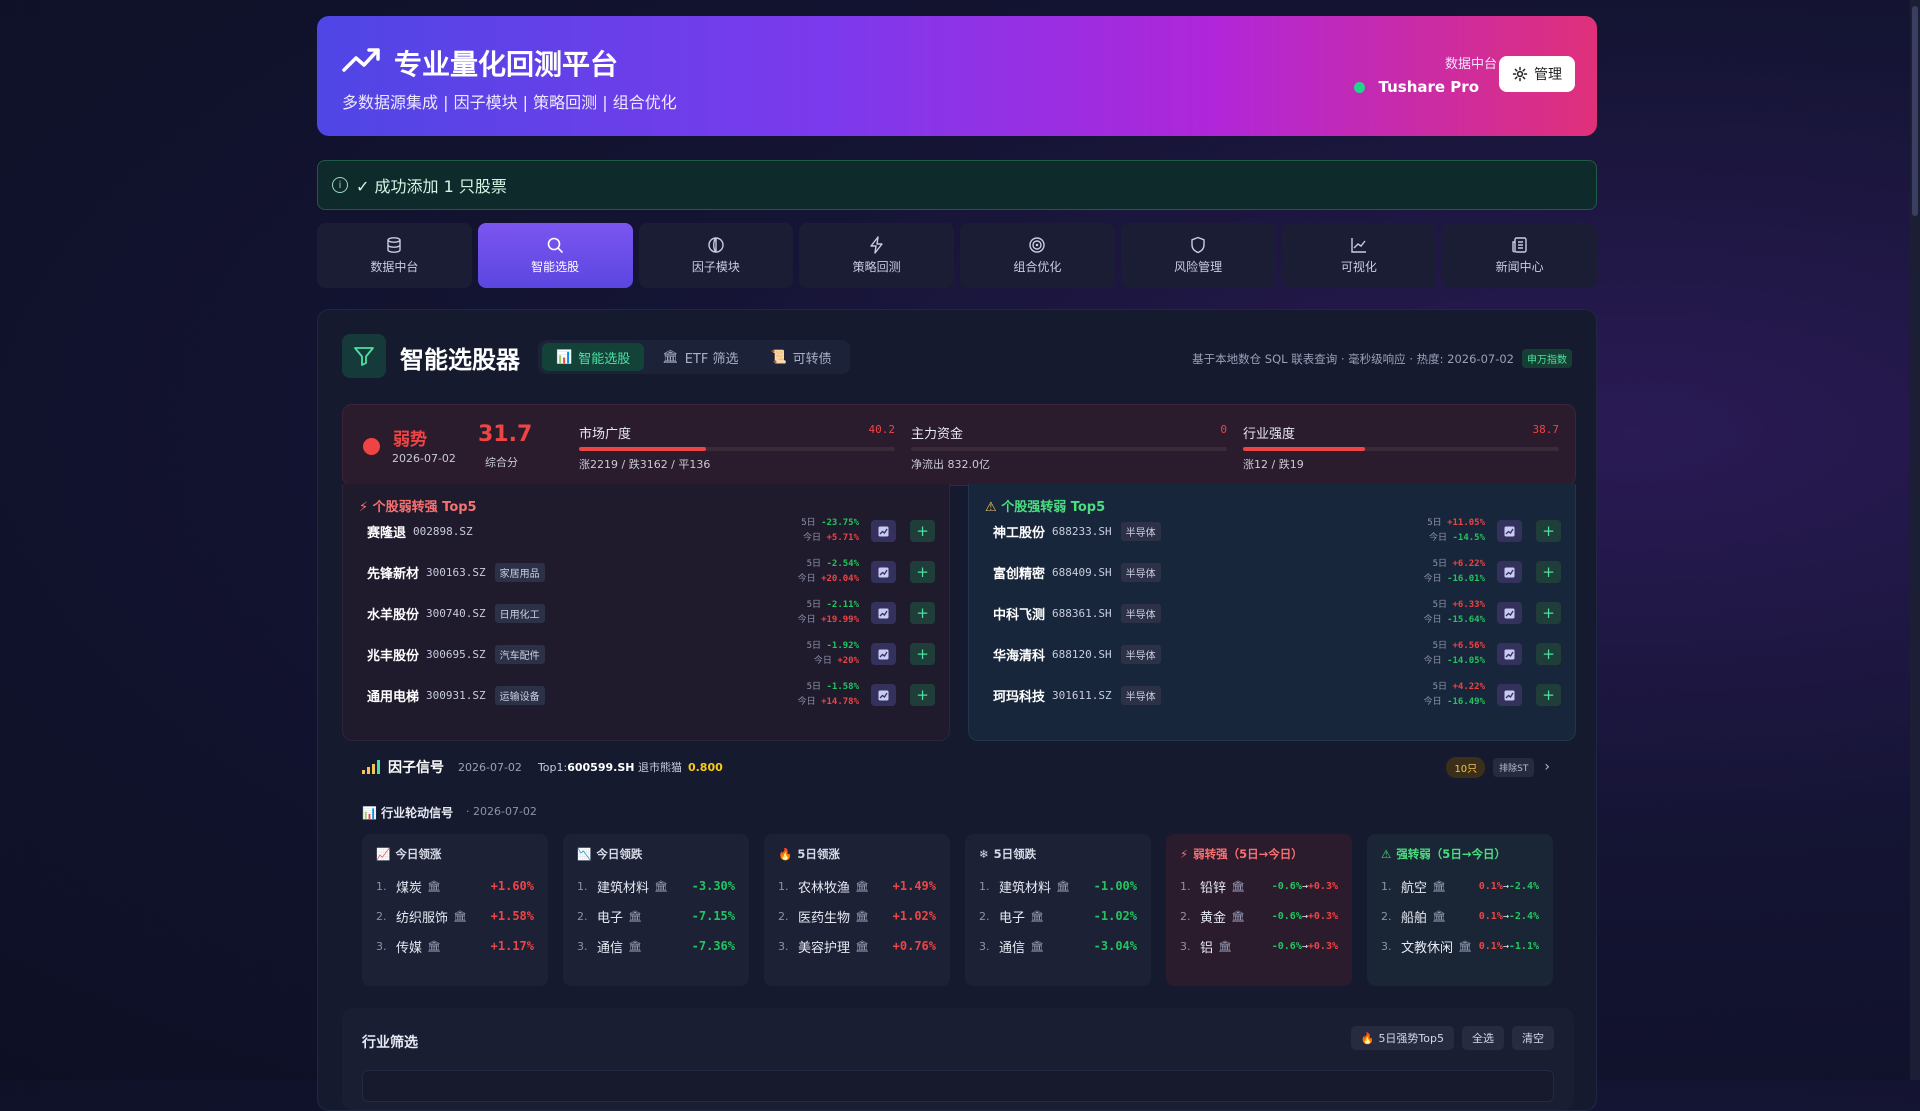 The image size is (1920, 1111). I want to click on rotation-item: 1. 铅锌 🏛 -0.6%→+0.3%, so click(1259, 886).